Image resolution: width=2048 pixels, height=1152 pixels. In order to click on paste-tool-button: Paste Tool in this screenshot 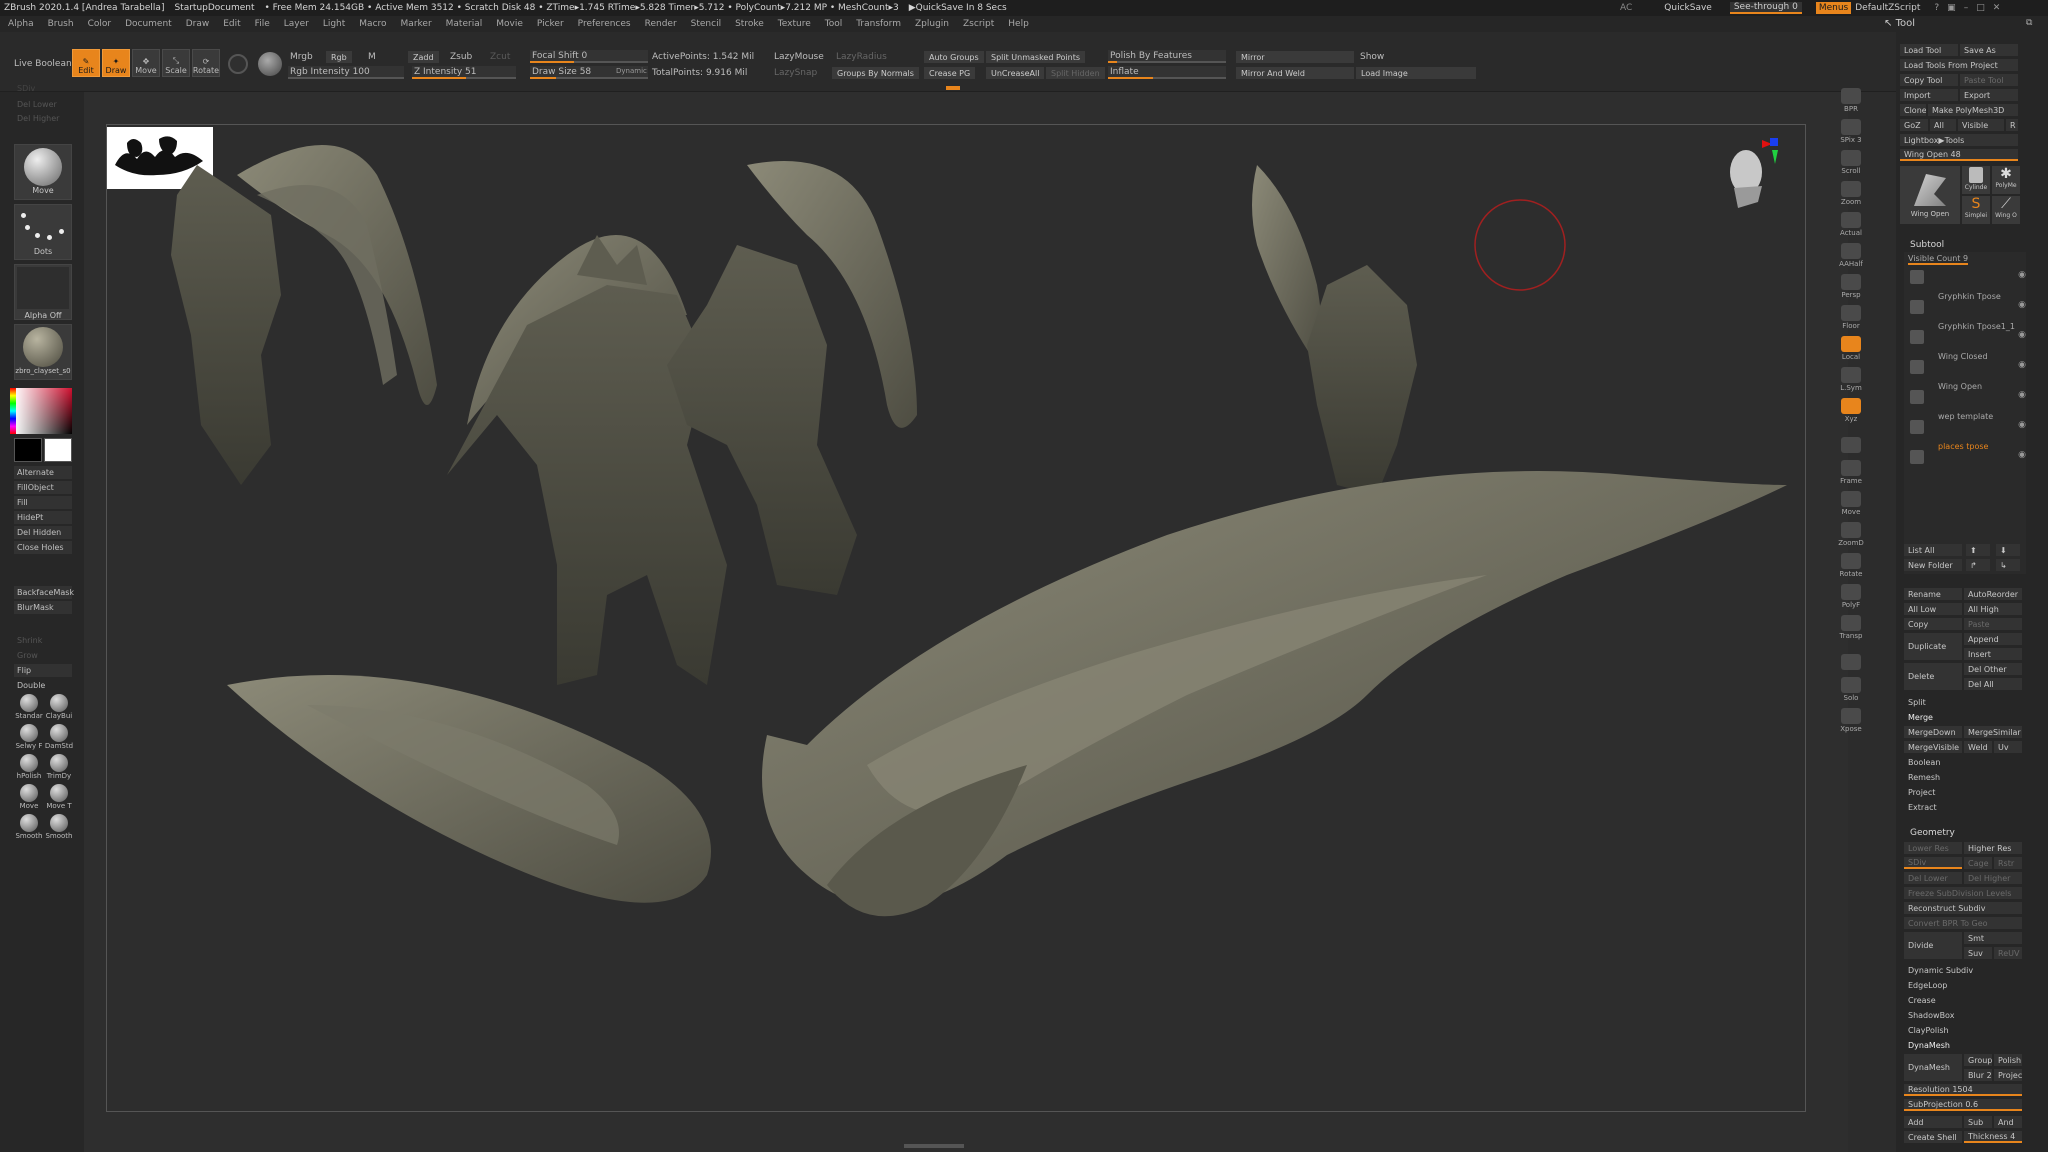, I will do `click(1989, 80)`.